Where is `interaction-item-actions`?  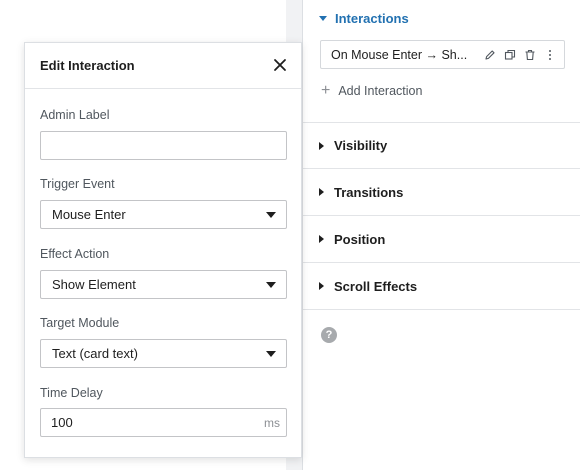
interaction-item-actions is located at coordinates (520, 55).